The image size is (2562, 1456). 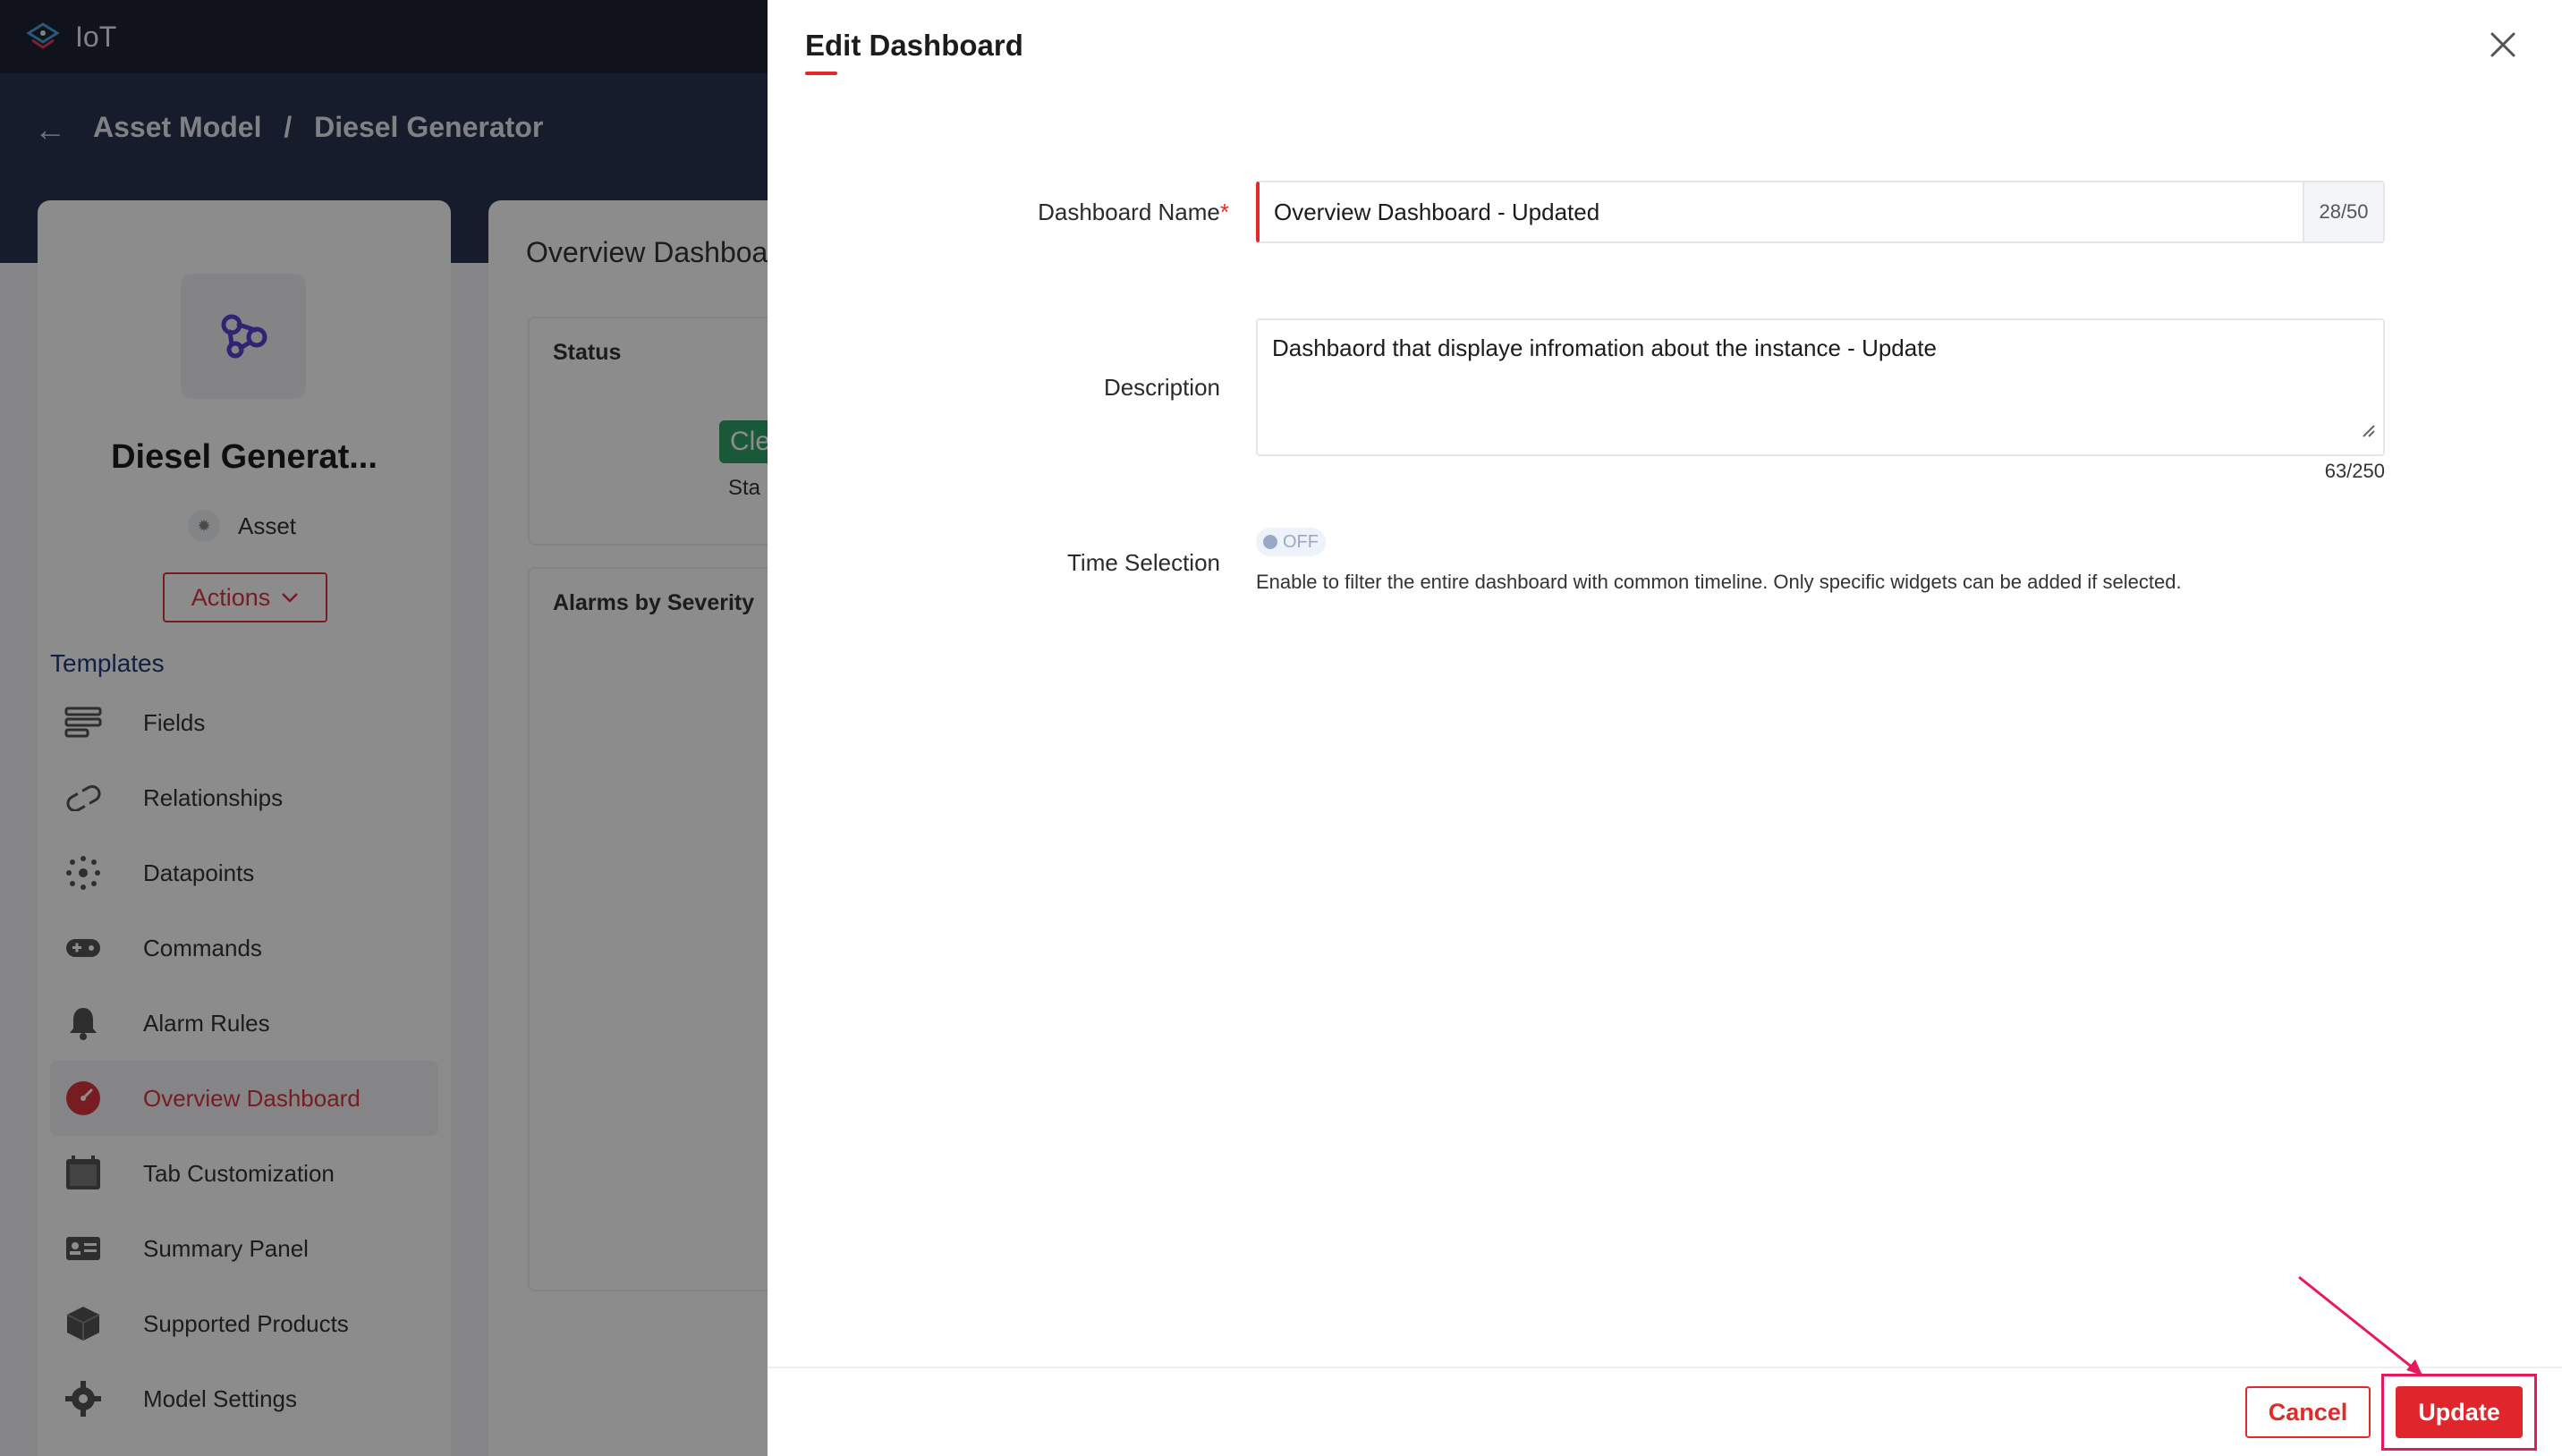 What do you see at coordinates (821, 73) in the screenshot?
I see `title-underline` at bounding box center [821, 73].